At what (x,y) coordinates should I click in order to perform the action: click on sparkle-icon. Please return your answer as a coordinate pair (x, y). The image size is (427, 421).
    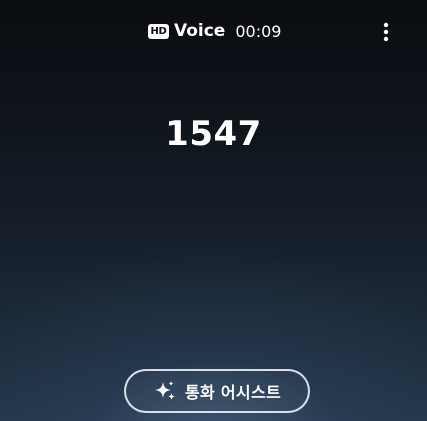
    Looking at the image, I should click on (165, 391).